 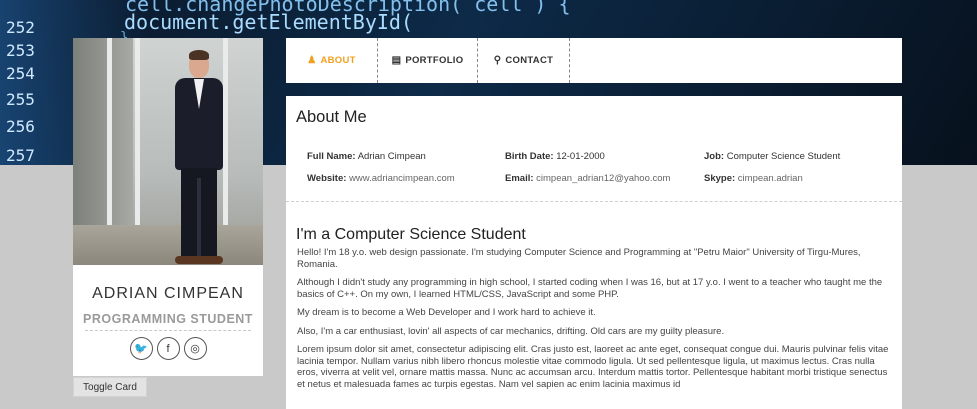 I want to click on line-number: 254, so click(x=20, y=73).